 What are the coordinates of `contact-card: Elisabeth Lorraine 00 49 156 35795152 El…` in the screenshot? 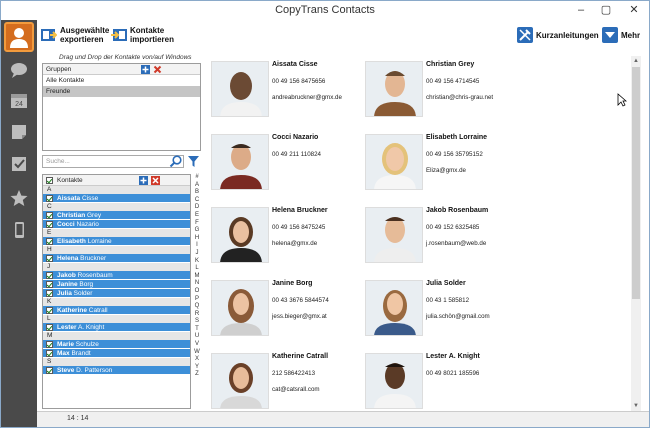 It's located at (465, 168).